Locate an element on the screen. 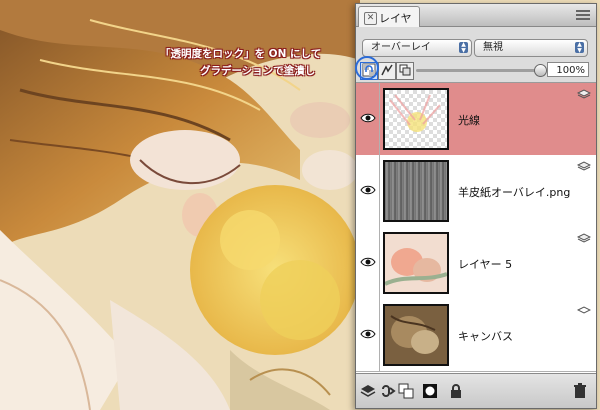  lock-all-icon is located at coordinates (405, 70).